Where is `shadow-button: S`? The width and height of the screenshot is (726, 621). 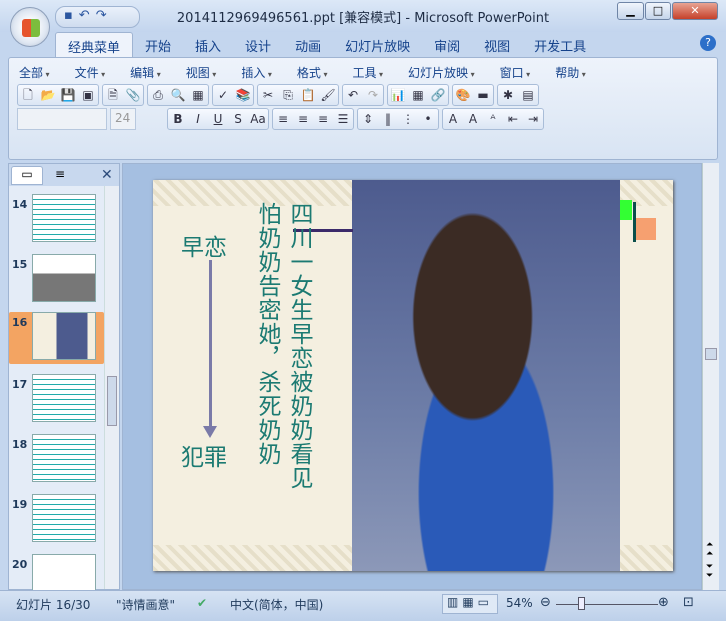
shadow-button: S is located at coordinates (238, 119).